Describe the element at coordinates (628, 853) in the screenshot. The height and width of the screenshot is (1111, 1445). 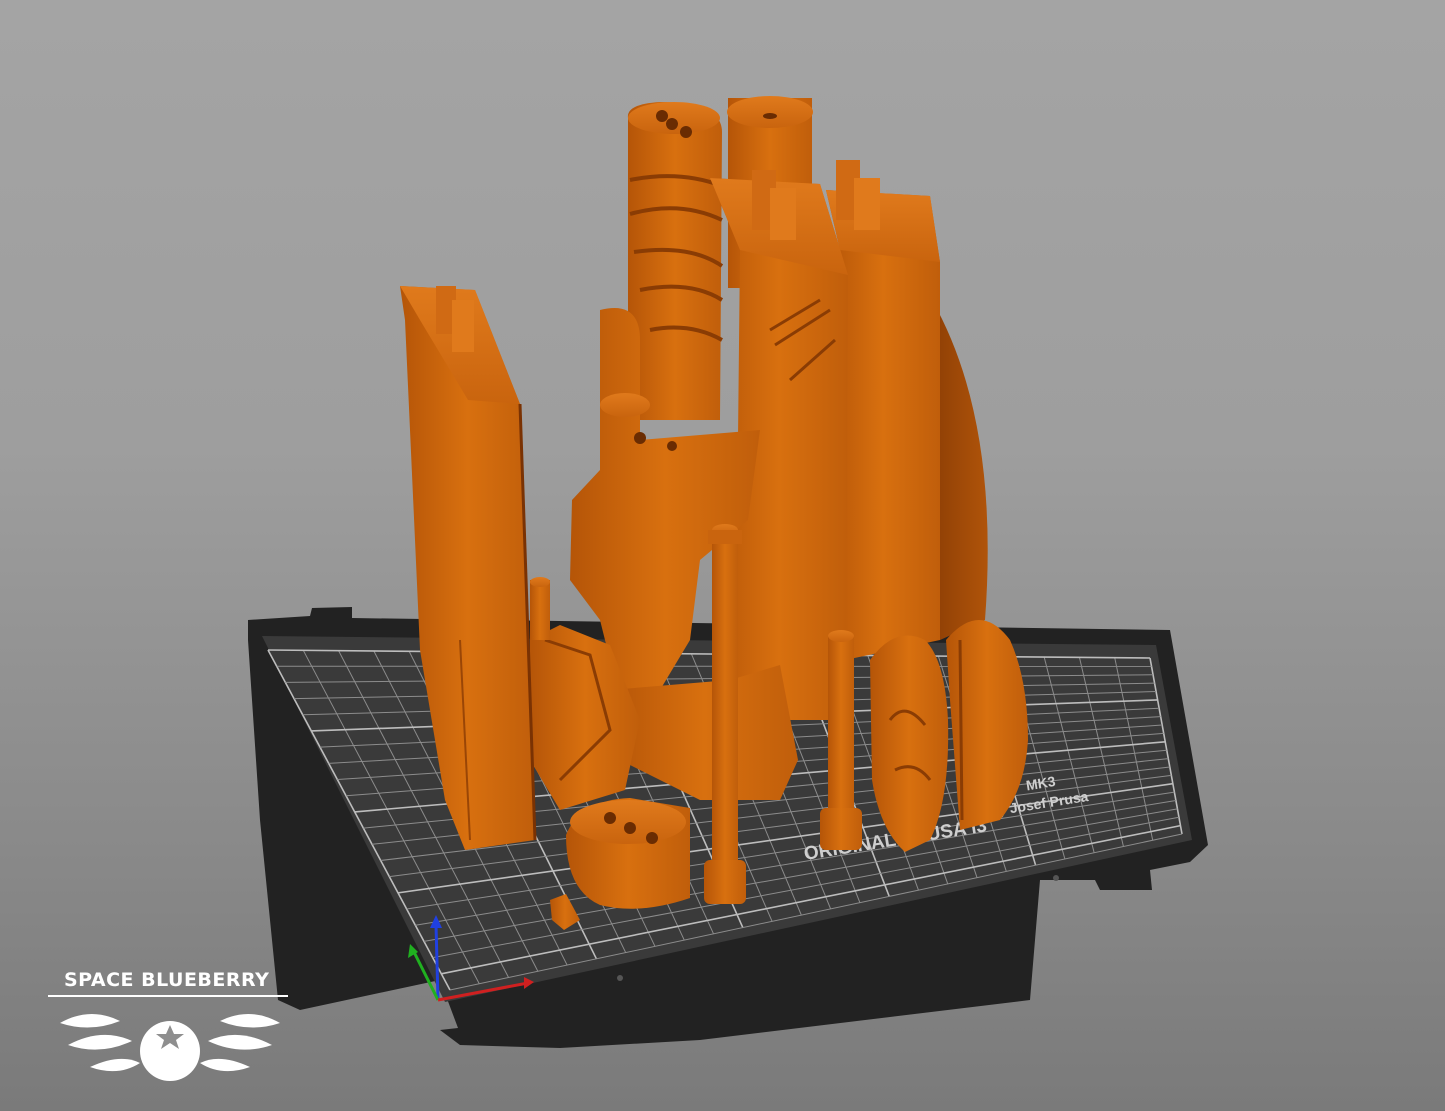
I see `disc-three-holes` at that location.